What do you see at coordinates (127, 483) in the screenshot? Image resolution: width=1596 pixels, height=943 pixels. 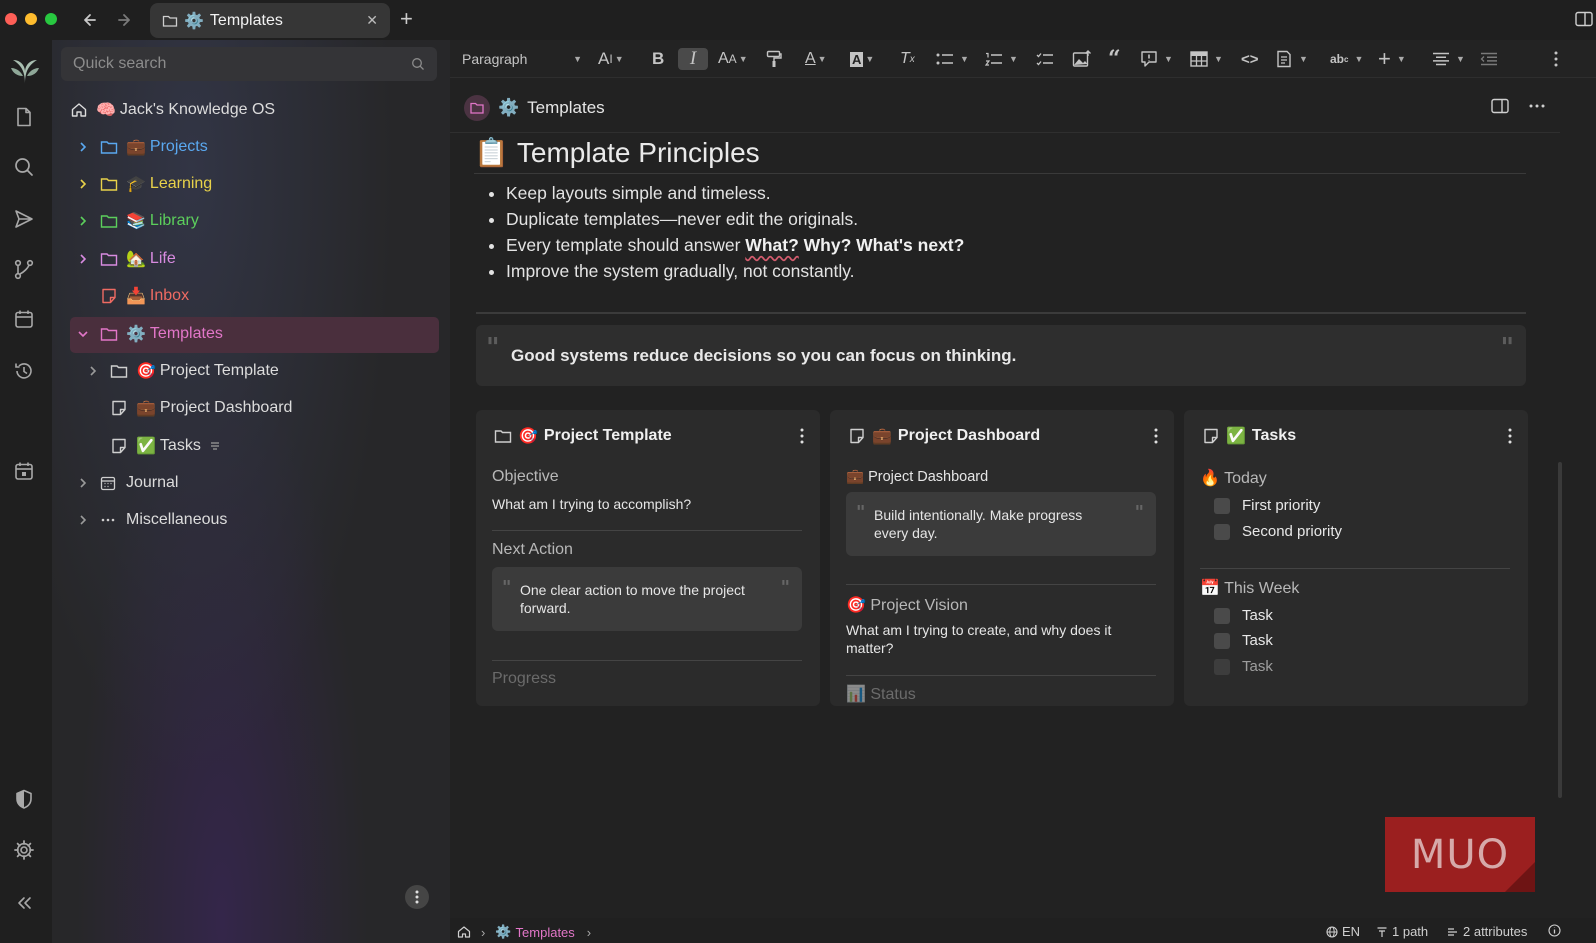 I see `tree-item-journal: Journal` at bounding box center [127, 483].